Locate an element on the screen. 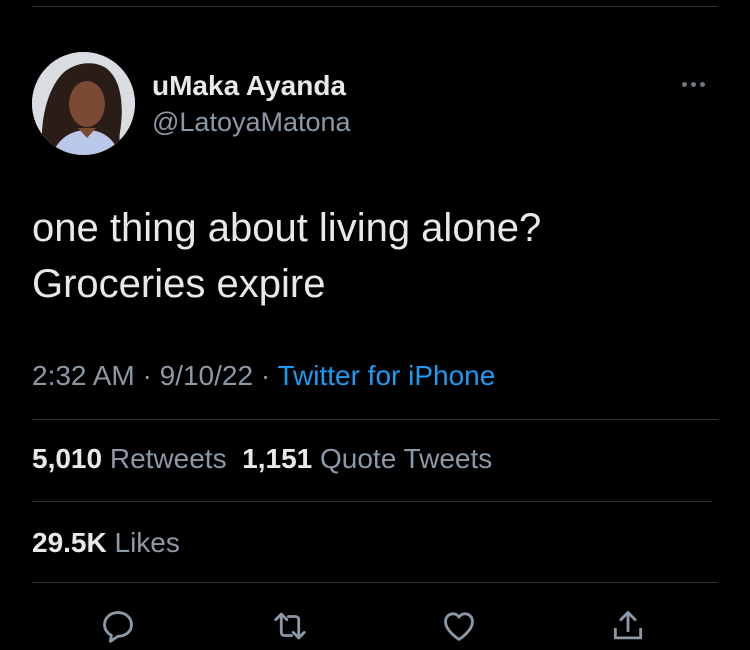  quote-tweets-link: 1,151 Quote Tweets is located at coordinates (367, 458).